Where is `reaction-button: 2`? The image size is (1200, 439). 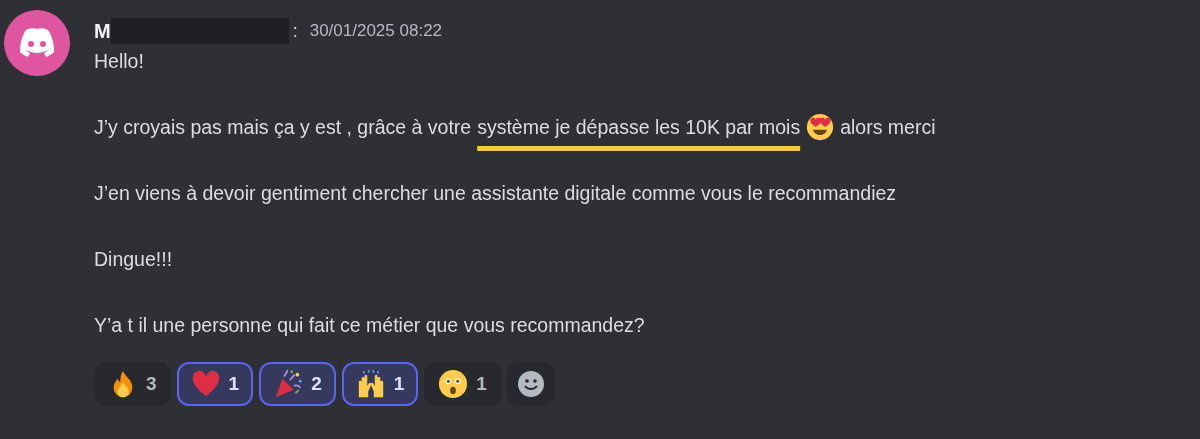 reaction-button: 2 is located at coordinates (297, 384).